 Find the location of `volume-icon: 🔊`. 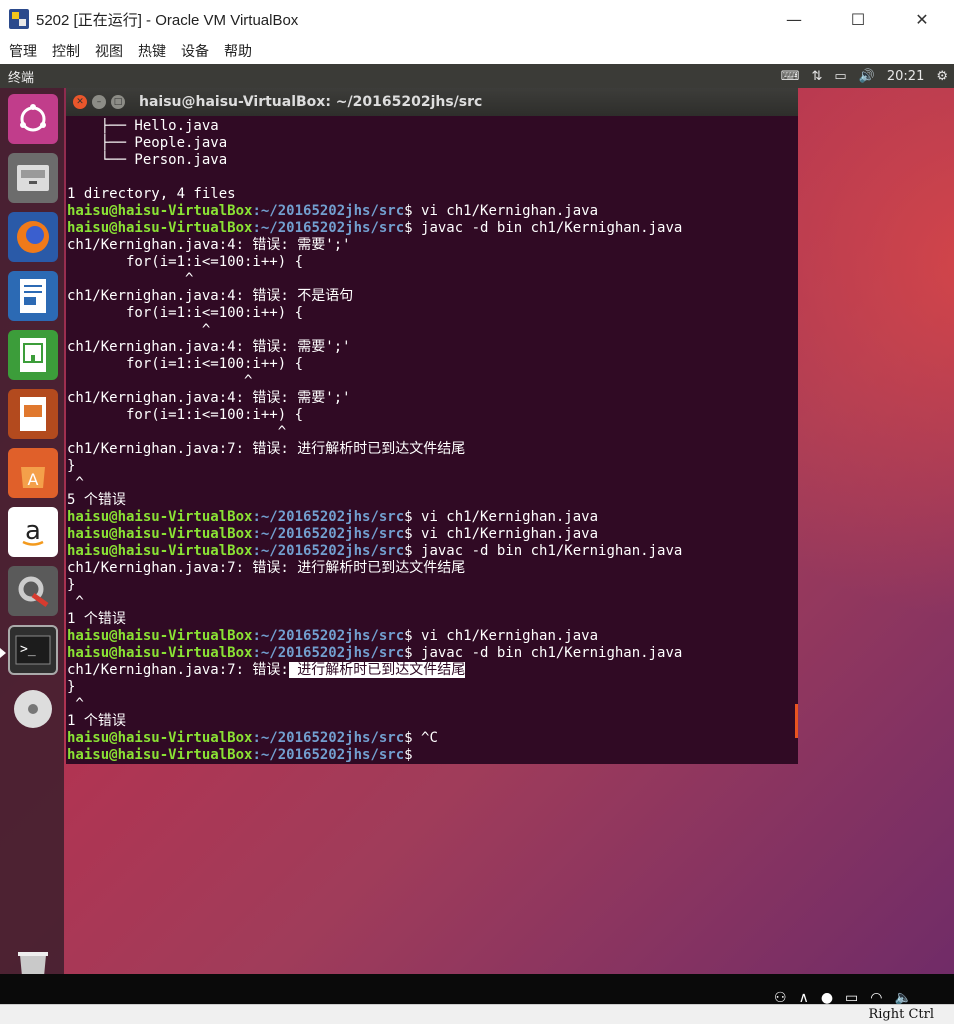

volume-icon: 🔊 is located at coordinates (867, 76).